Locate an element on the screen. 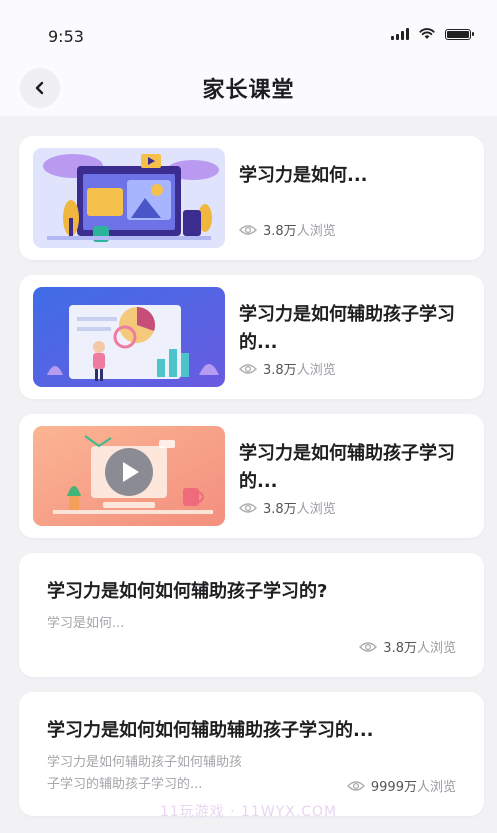  nav-bar: 家长课堂 is located at coordinates (248, 88).